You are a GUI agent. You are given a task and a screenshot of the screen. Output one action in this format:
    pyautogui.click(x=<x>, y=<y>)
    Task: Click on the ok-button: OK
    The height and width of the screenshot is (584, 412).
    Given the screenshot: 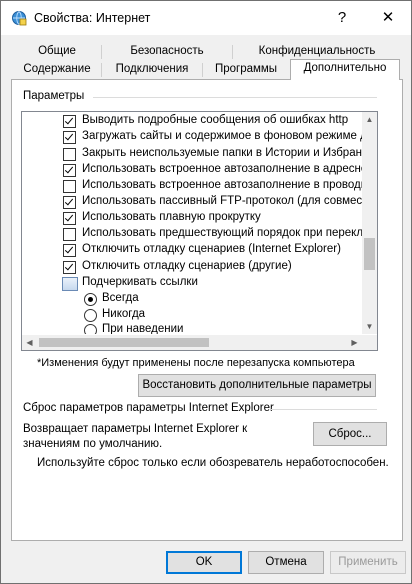 What is the action you would take?
    pyautogui.click(x=204, y=562)
    